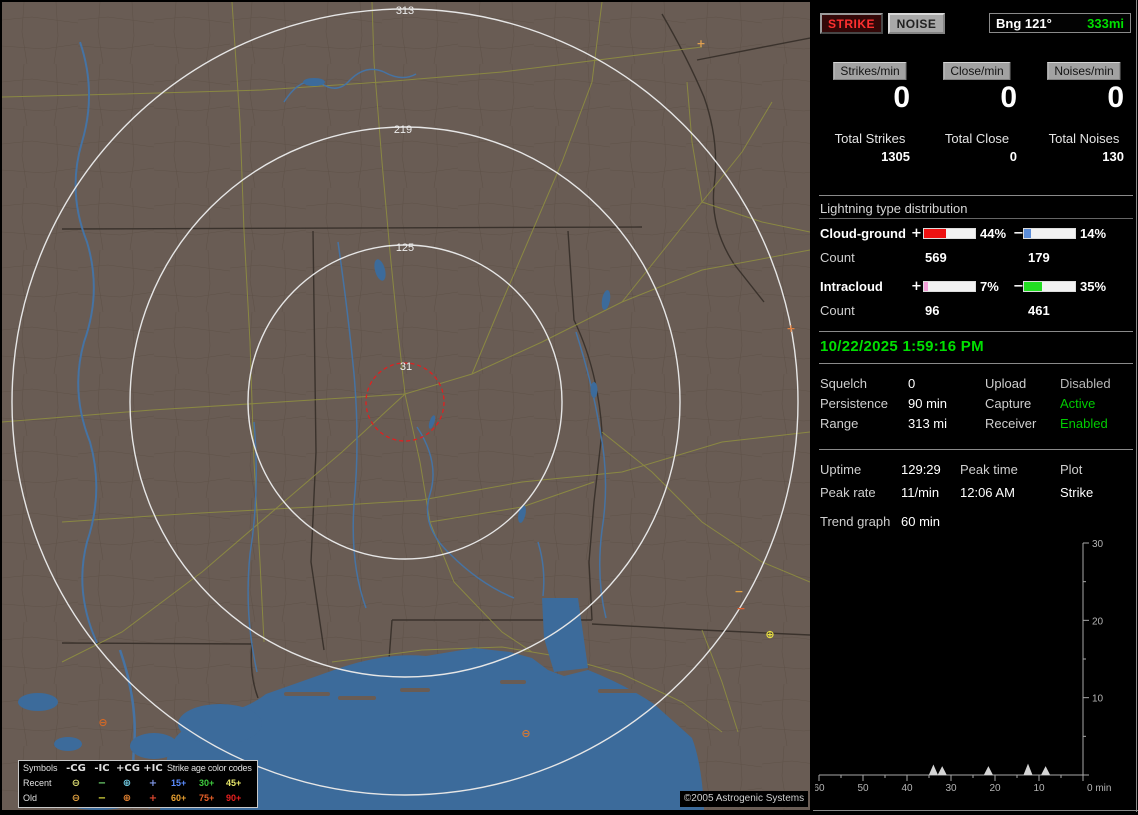 The image size is (1138, 815). Describe the element at coordinates (76, 768) in the screenshot. I see `legend-col-neg-cg: -CG` at that location.